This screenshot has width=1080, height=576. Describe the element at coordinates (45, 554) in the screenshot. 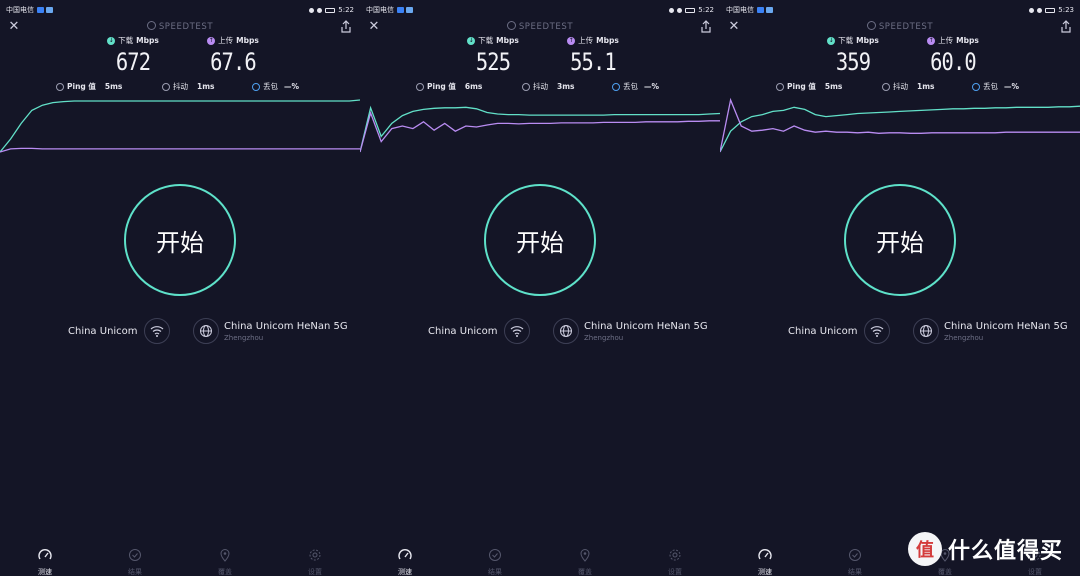

I see `speedometer-icon` at that location.